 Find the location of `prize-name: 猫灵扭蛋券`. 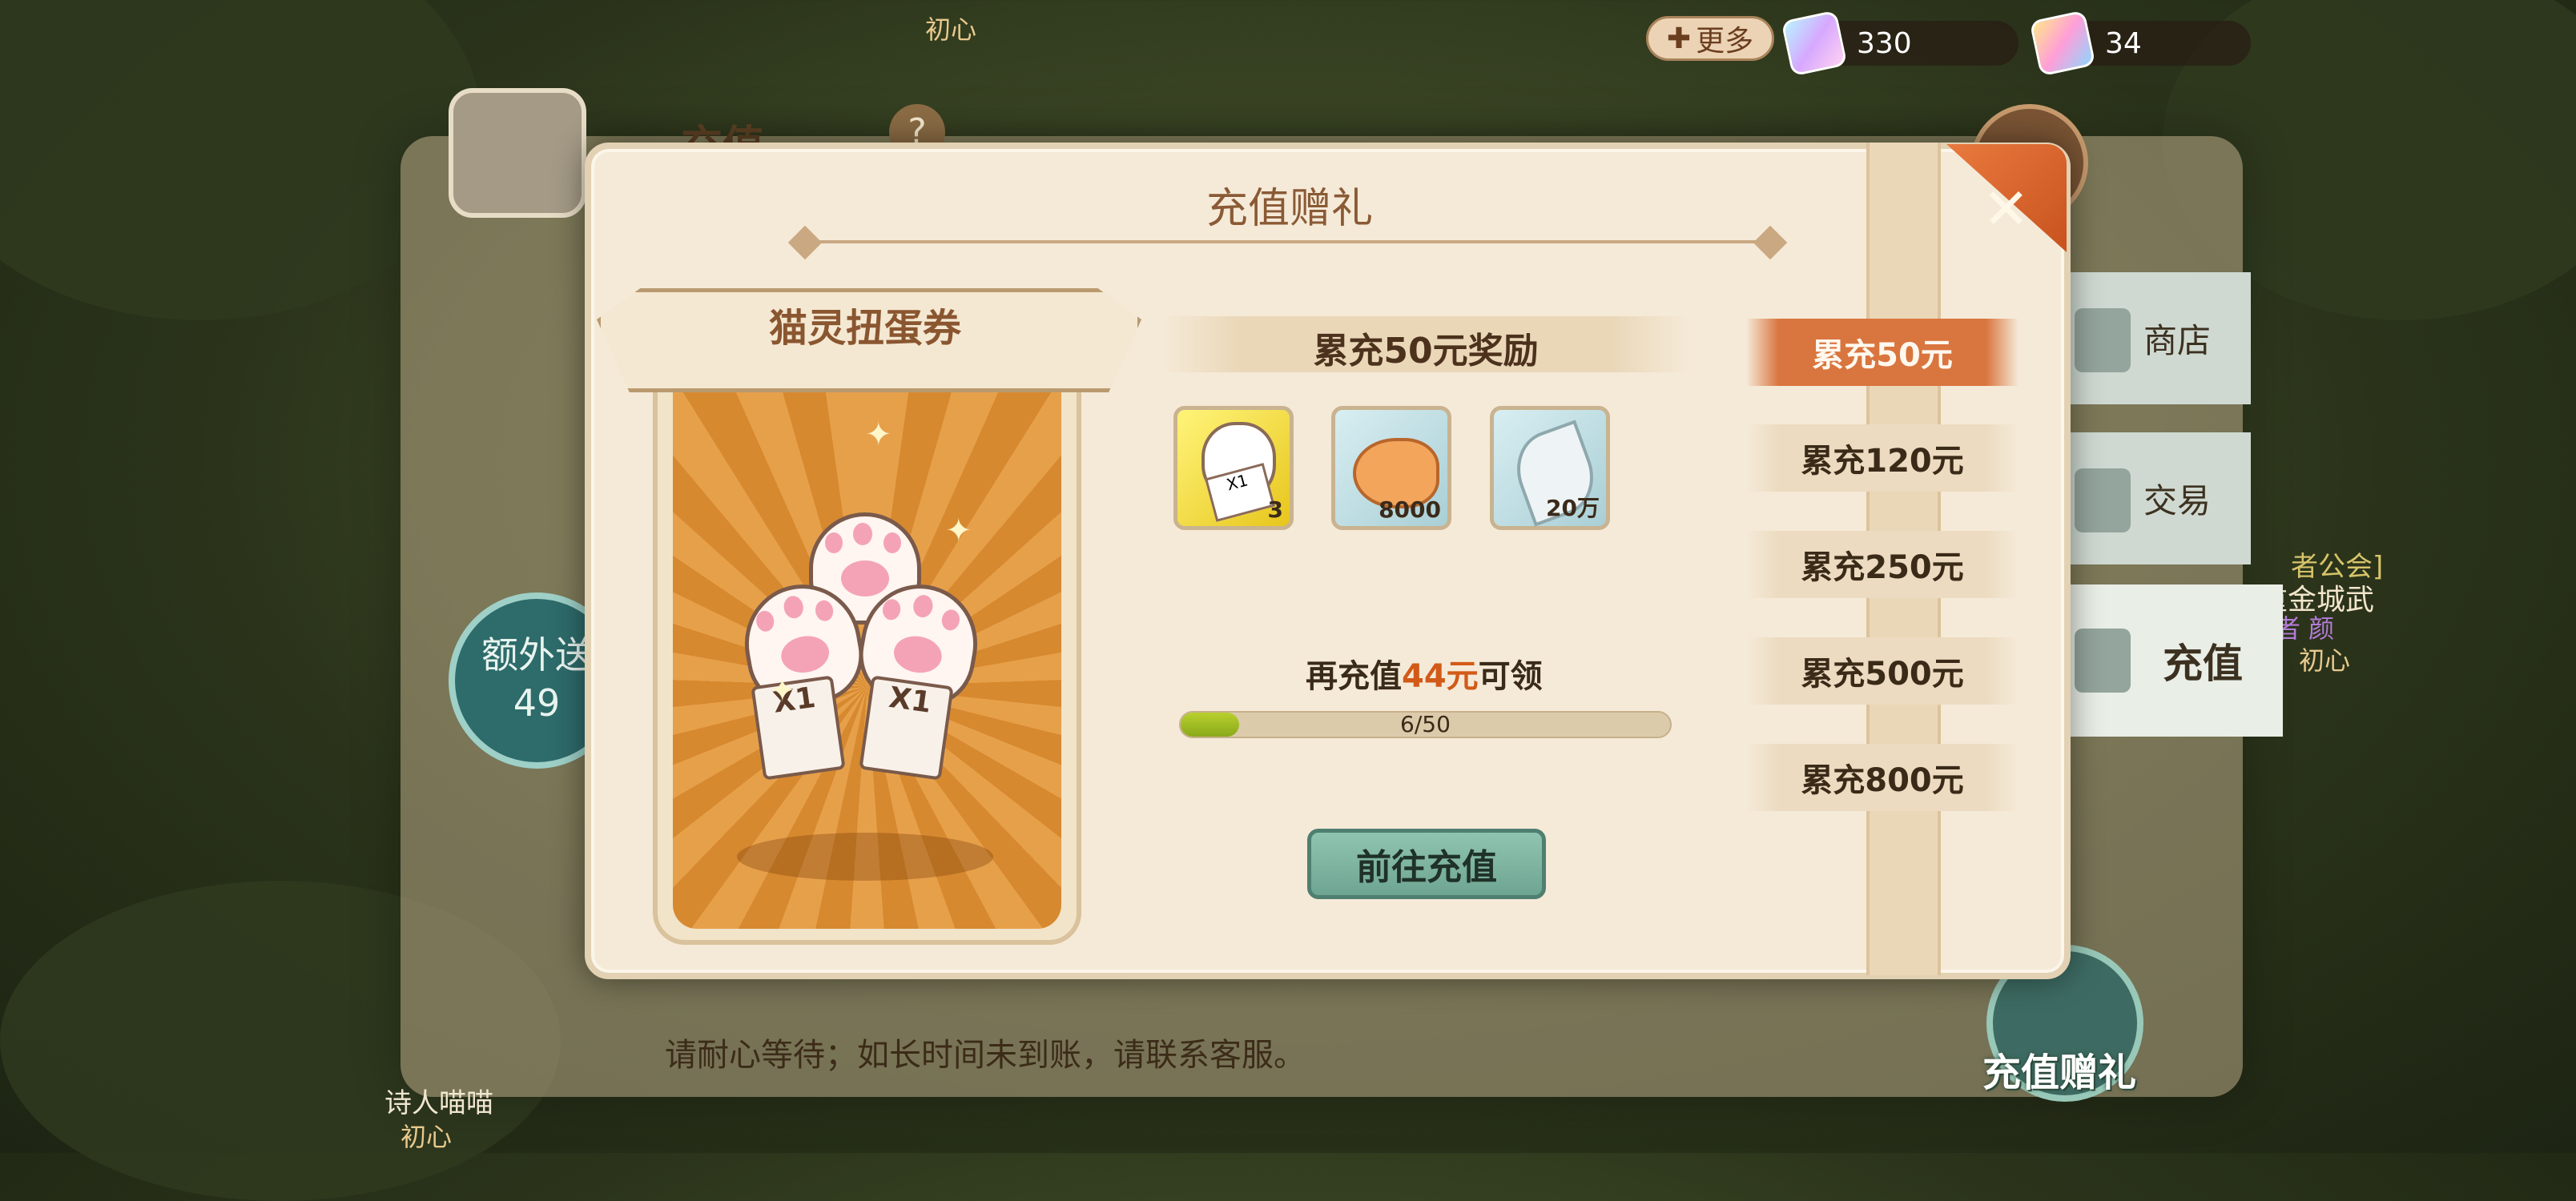

prize-name: 猫灵扭蛋券 is located at coordinates (865, 329).